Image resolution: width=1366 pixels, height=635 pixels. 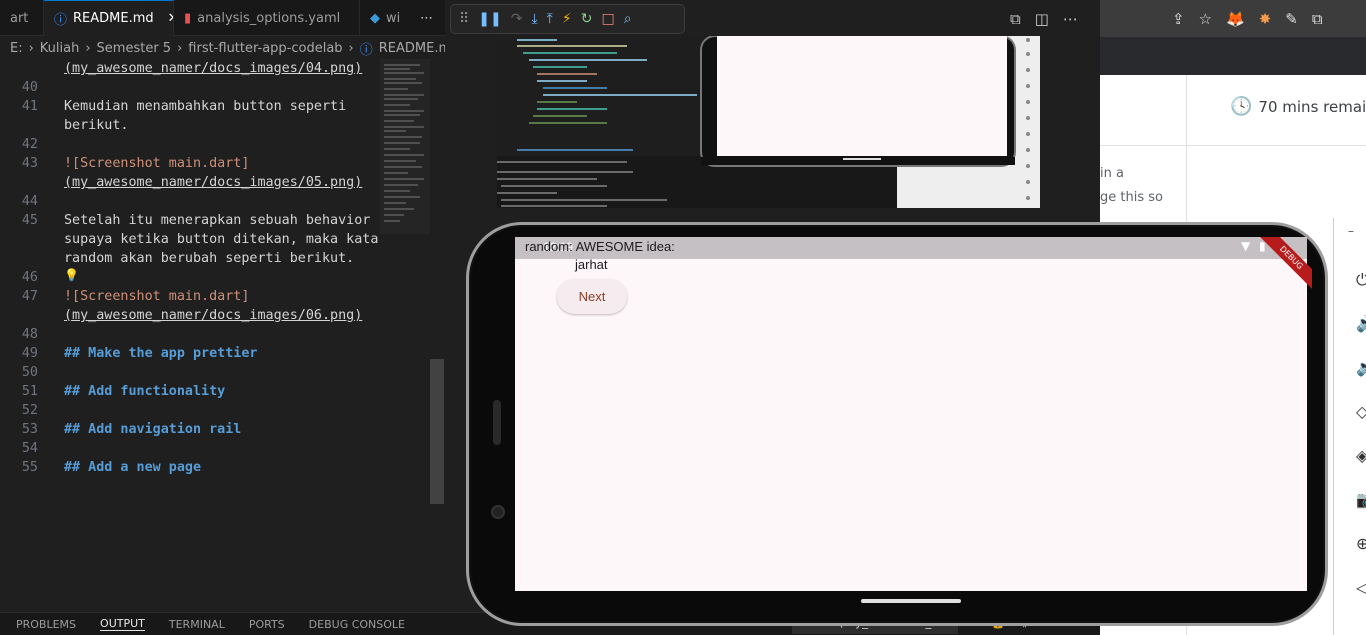 I want to click on editor-tab-readme: ⓘ README.md ✕, so click(x=109, y=18).